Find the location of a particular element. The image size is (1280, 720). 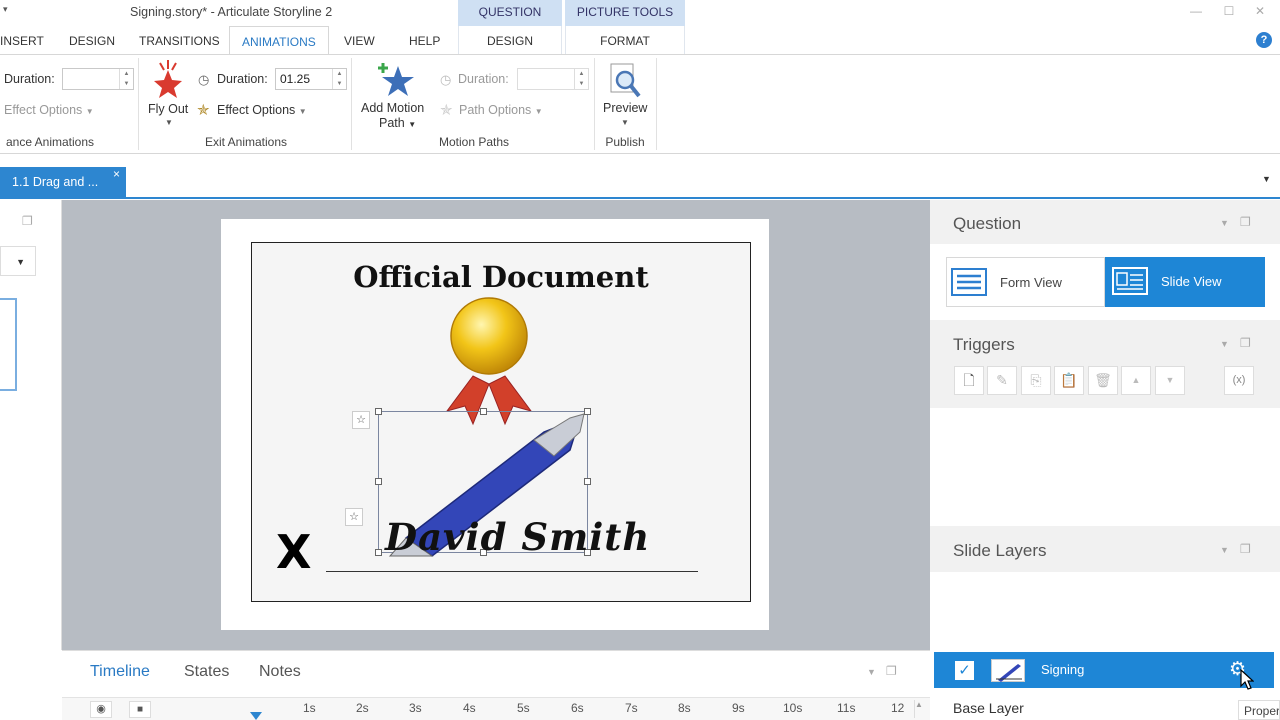

move-down-icon: ▼ is located at coordinates (1170, 380).